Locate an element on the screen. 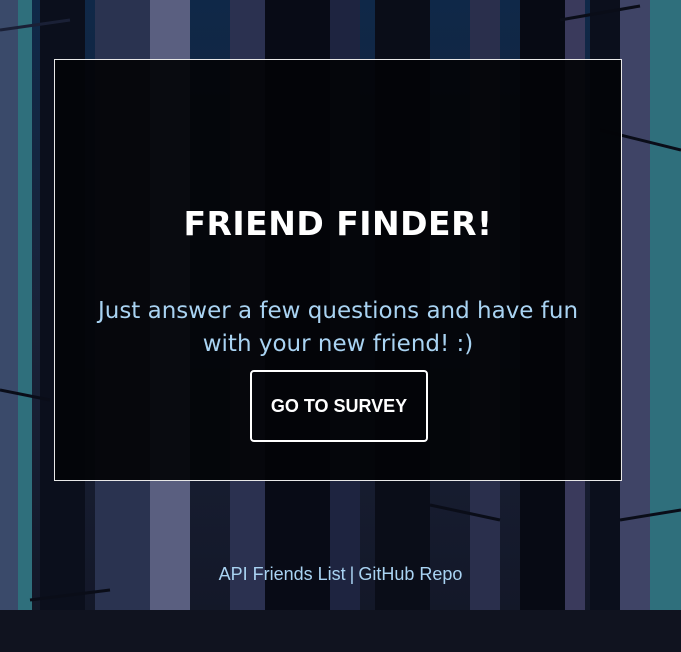  go-to-survey-button: GO TO SURVEY is located at coordinates (339, 406).